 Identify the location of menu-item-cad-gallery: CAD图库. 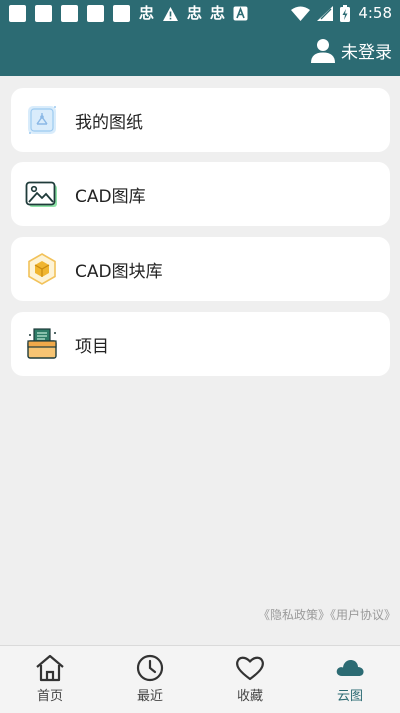
(200, 194).